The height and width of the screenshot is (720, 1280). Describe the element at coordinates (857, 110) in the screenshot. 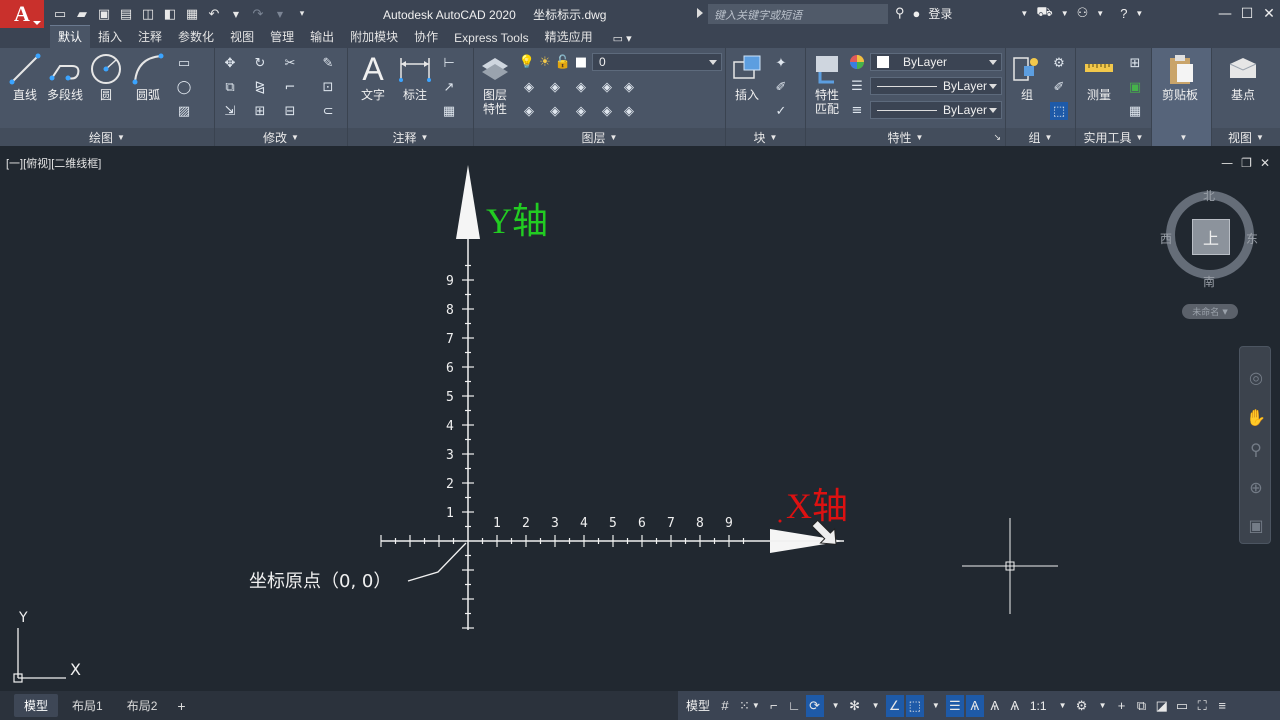

I see `lineweight-icon: ≡` at that location.